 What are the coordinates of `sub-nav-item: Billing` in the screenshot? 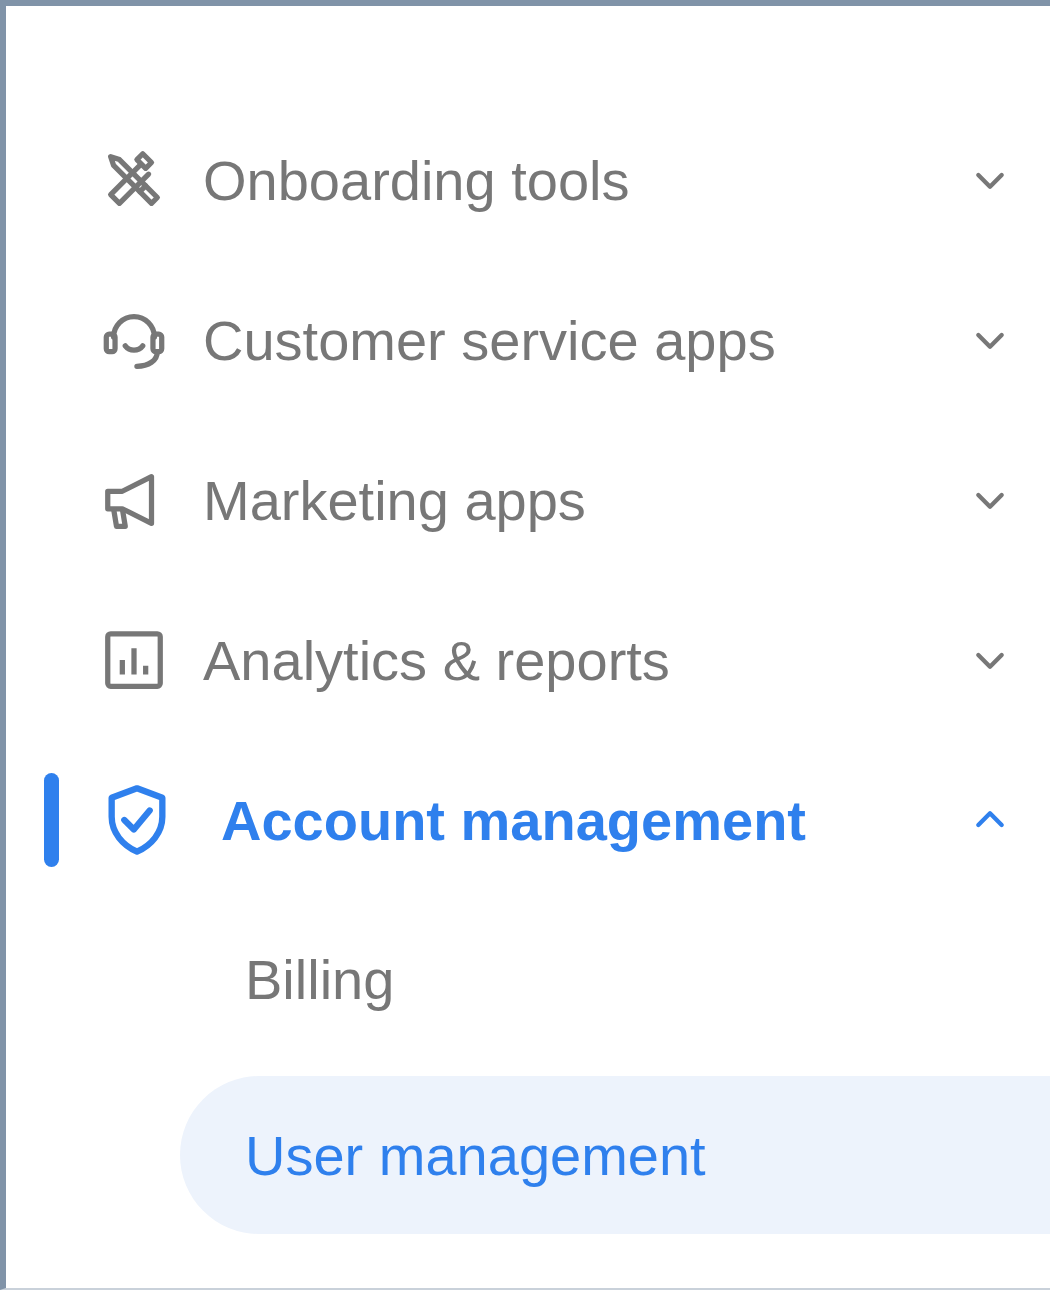 It's located at (615, 979).